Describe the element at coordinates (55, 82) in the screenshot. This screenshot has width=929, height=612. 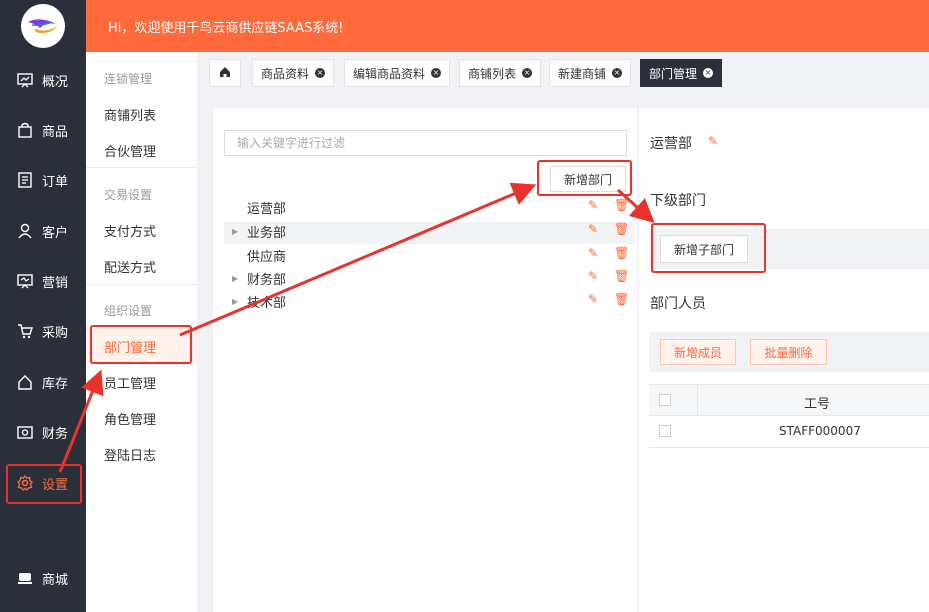
I see `nav-label: 概况` at that location.